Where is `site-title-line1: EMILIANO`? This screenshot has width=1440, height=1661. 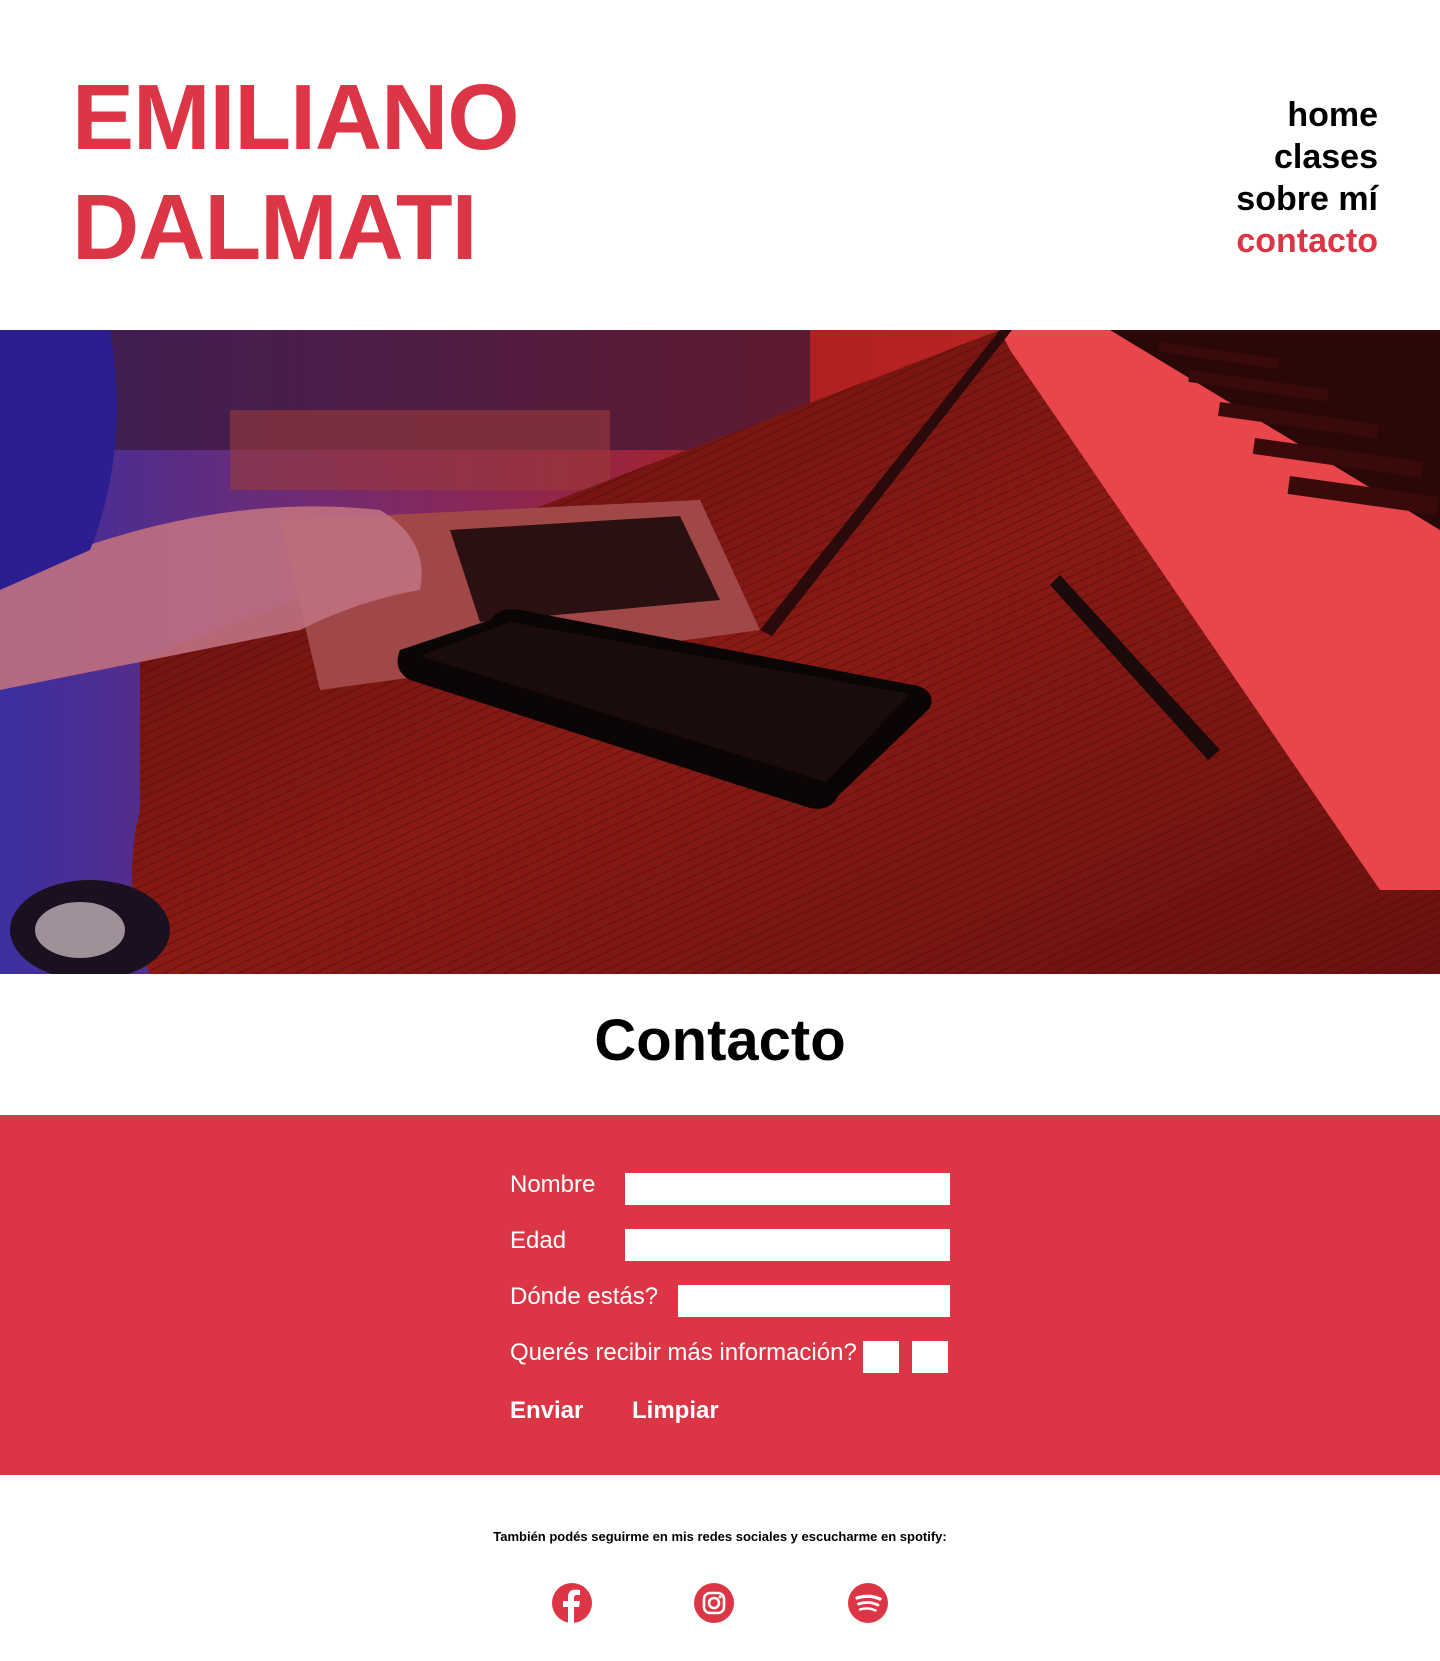
site-title-line1: EMILIANO is located at coordinates (296, 117).